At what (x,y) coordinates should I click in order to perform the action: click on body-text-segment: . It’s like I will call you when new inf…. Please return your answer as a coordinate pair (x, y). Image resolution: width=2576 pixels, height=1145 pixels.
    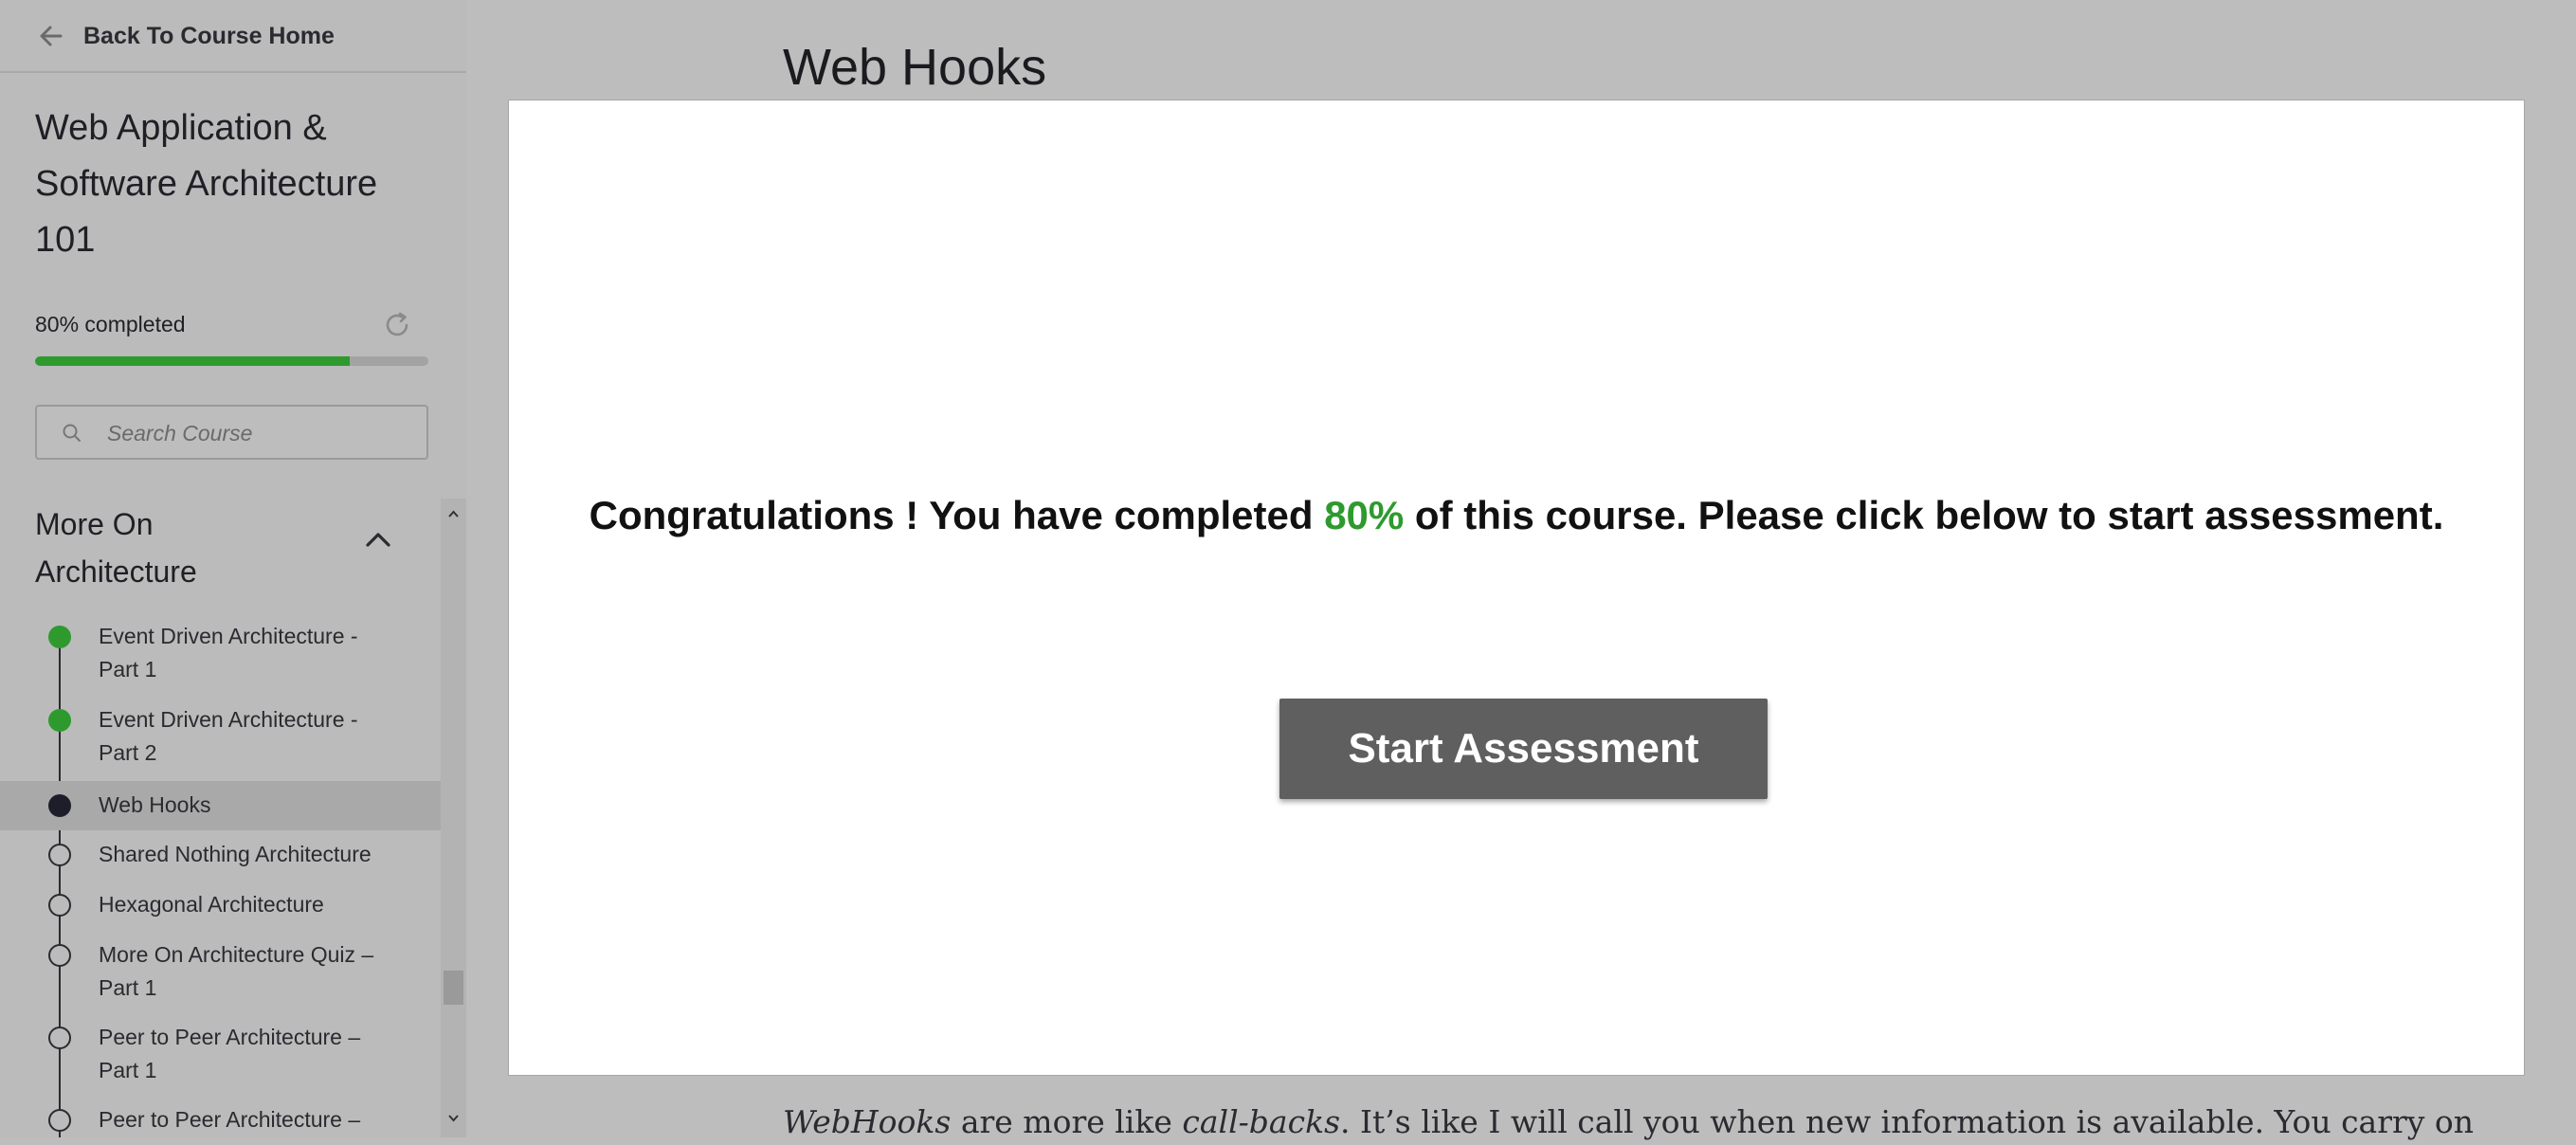
    Looking at the image, I should click on (1907, 1121).